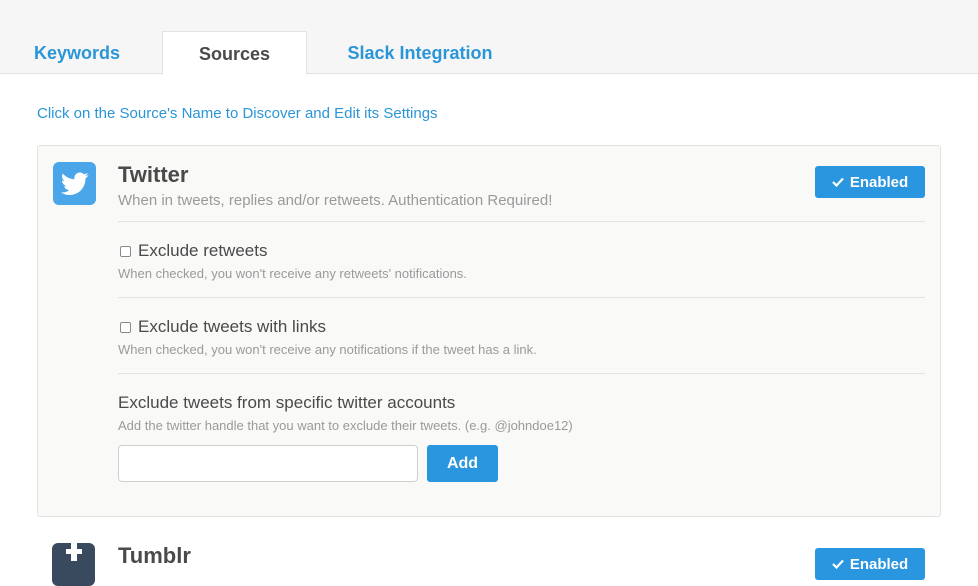 The width and height of the screenshot is (978, 586). What do you see at coordinates (125, 251) in the screenshot?
I see `exclude-retweets-checkbox` at bounding box center [125, 251].